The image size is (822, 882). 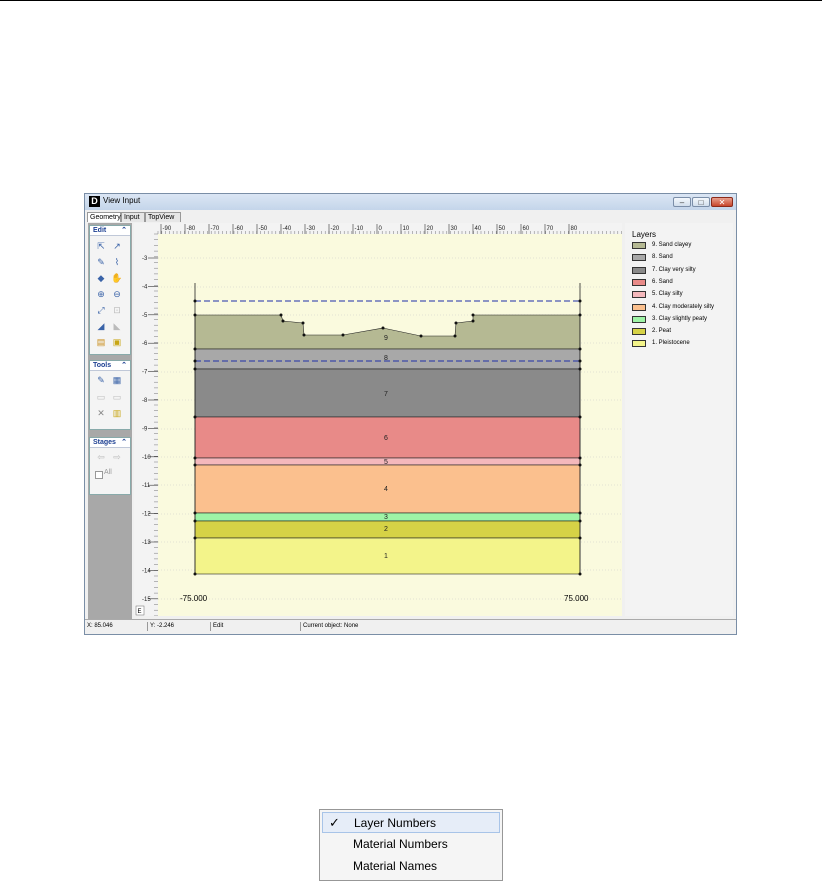 What do you see at coordinates (359, 229) in the screenshot?
I see `x-ruler-label: -10` at bounding box center [359, 229].